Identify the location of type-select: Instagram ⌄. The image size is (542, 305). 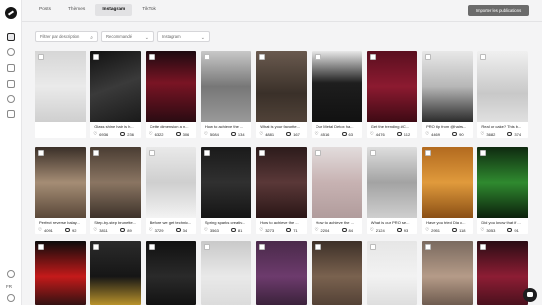
(183, 36).